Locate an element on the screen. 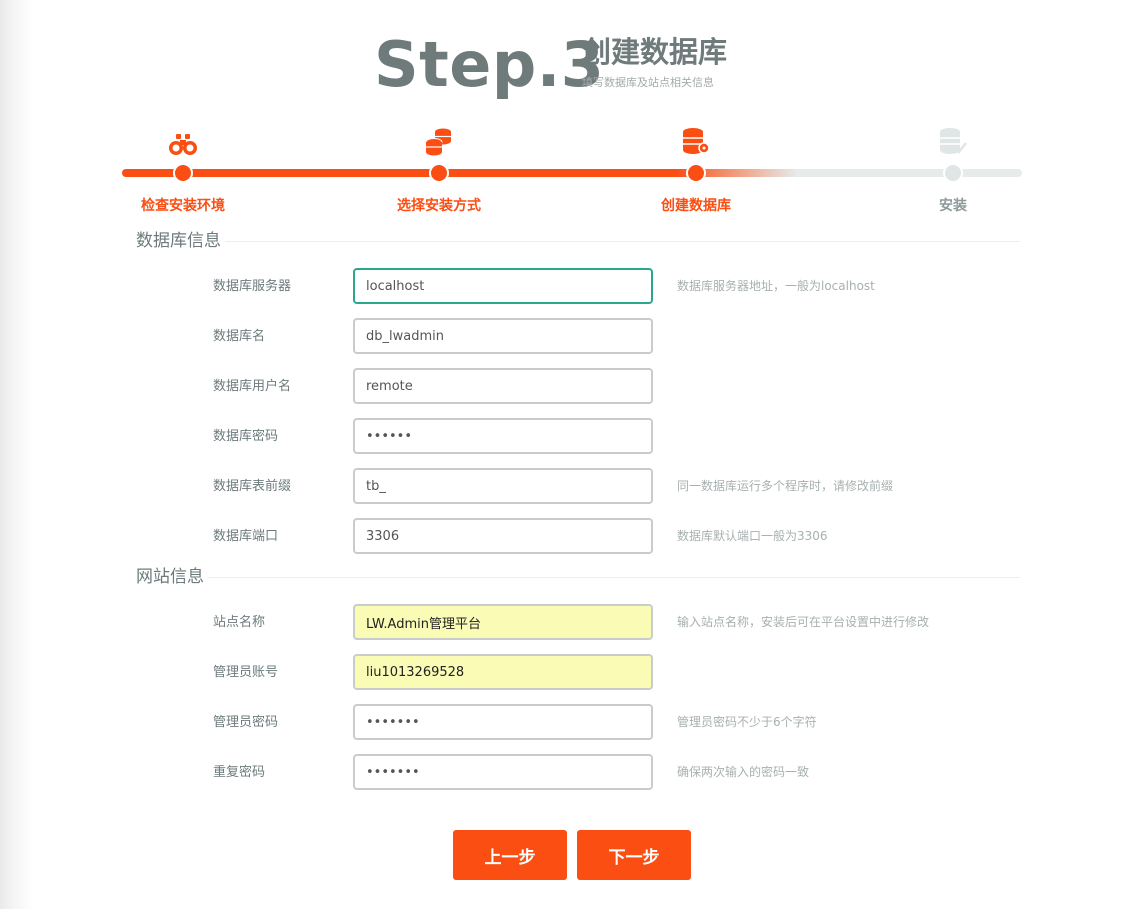 The height and width of the screenshot is (909, 1146). db-server-input is located at coordinates (503, 286).